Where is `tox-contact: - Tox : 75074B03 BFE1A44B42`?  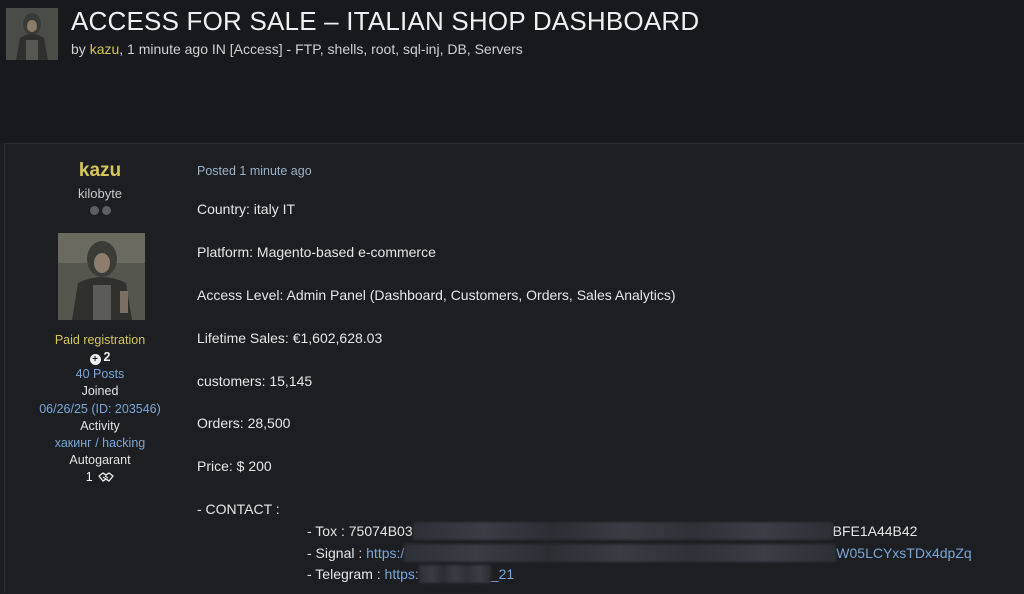
tox-contact: - Tox : 75074B03 BFE1A44B42 is located at coordinates (612, 531).